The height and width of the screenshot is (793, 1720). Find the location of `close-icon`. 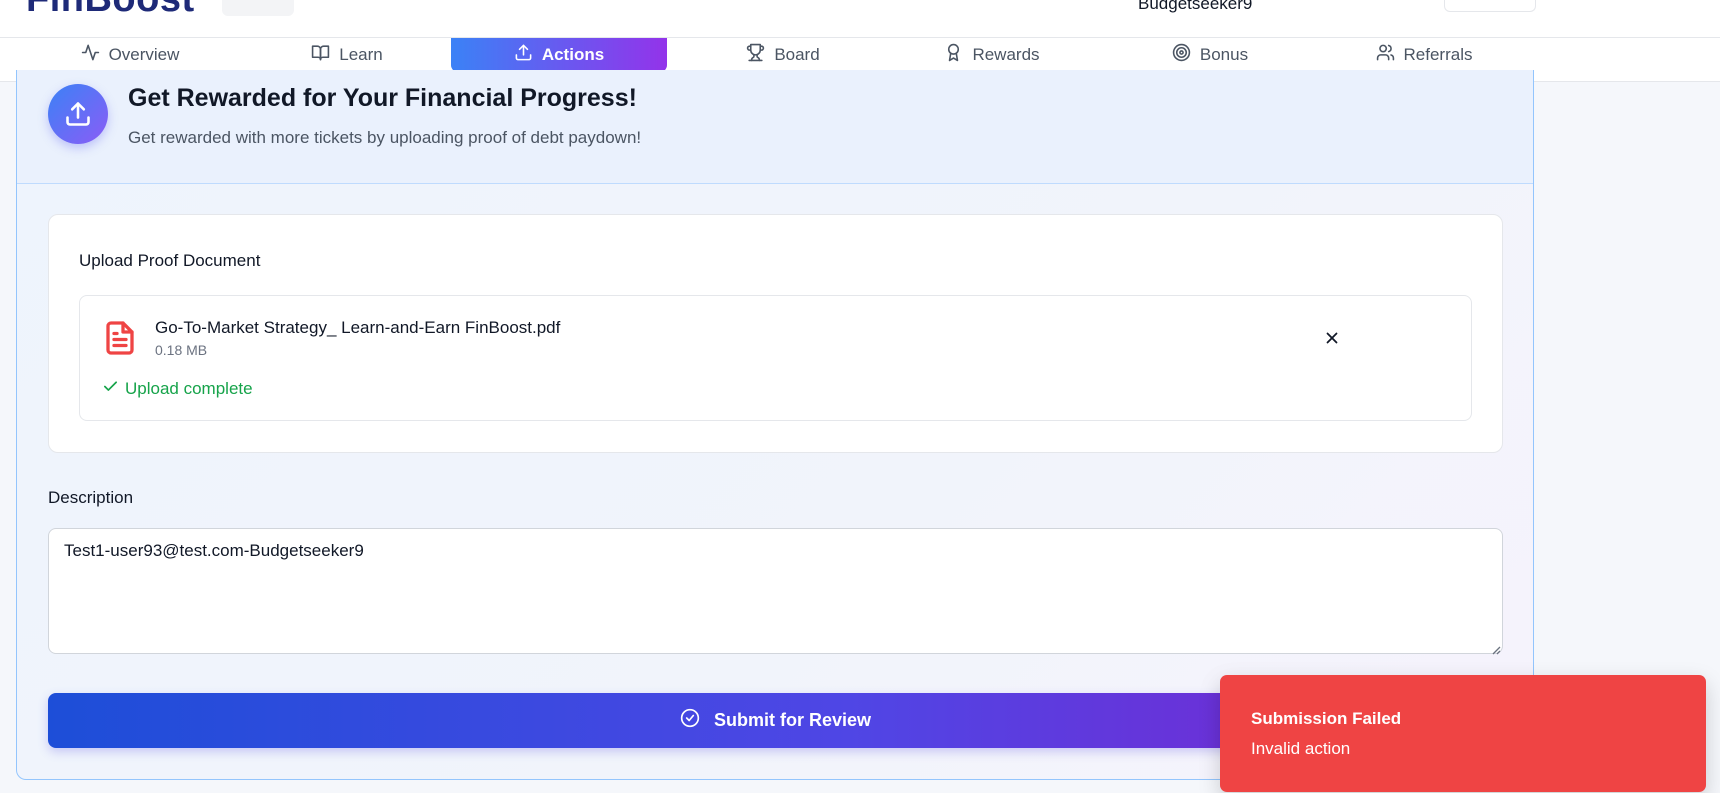

close-icon is located at coordinates (1332, 340).